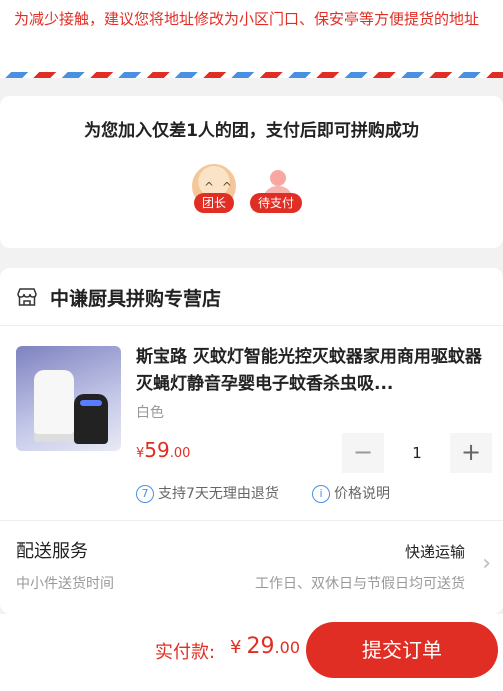 Image resolution: width=503 pixels, height=691 pixels. Describe the element at coordinates (180, 453) in the screenshot. I see `price-decimal: .00` at that location.